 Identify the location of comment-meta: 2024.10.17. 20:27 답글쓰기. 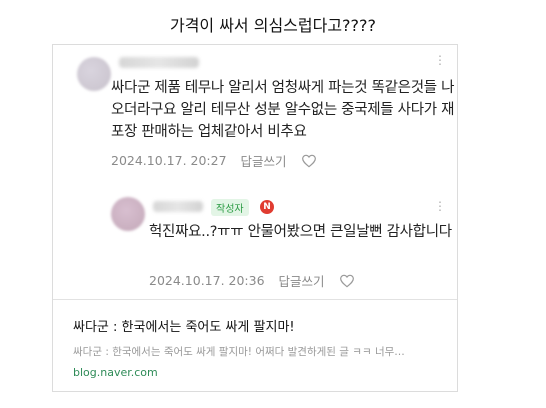
(214, 160).